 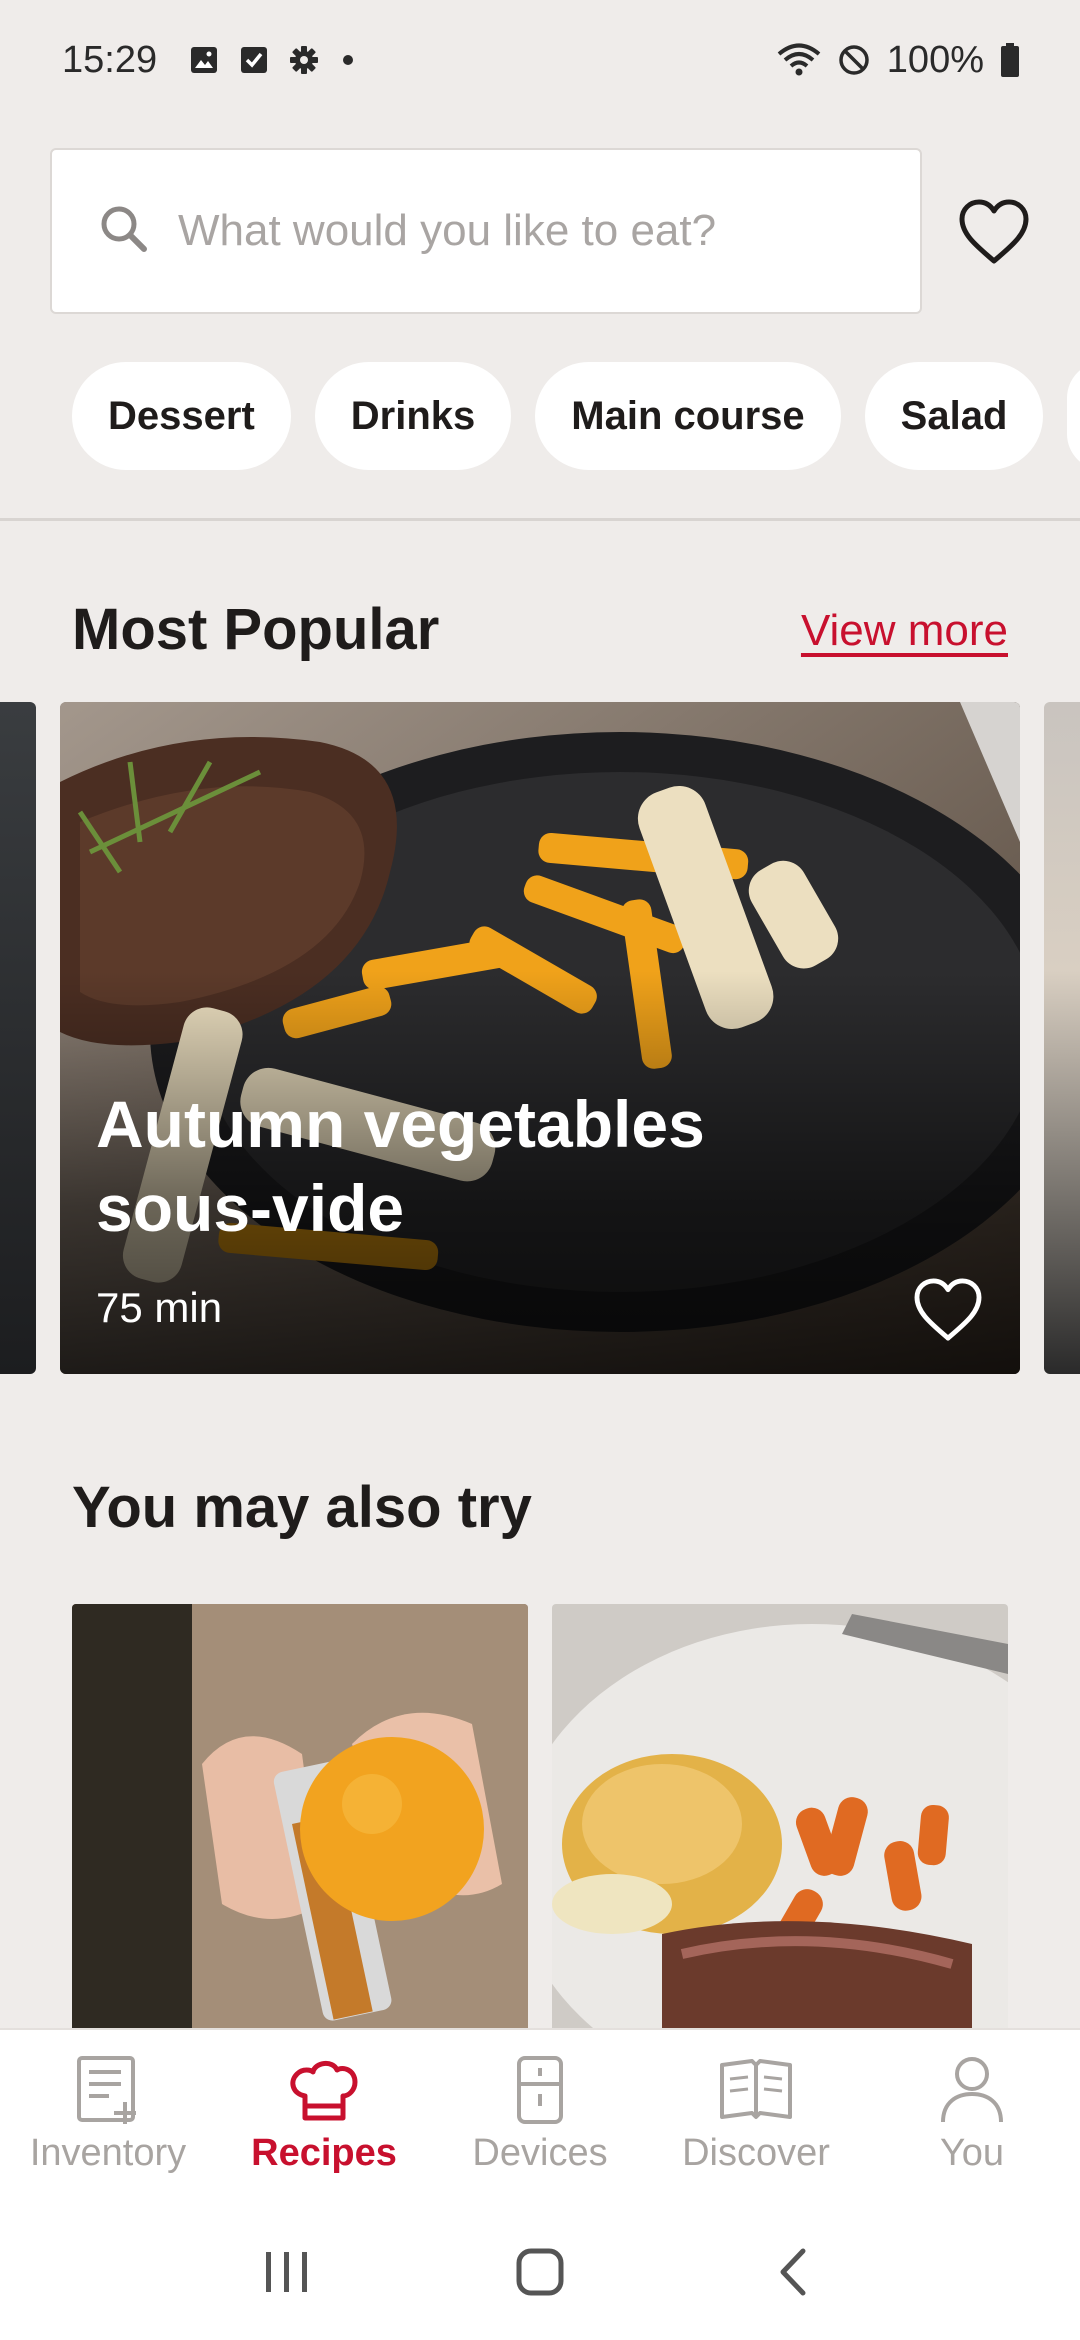 I want to click on gallery-icon, so click(x=204, y=60).